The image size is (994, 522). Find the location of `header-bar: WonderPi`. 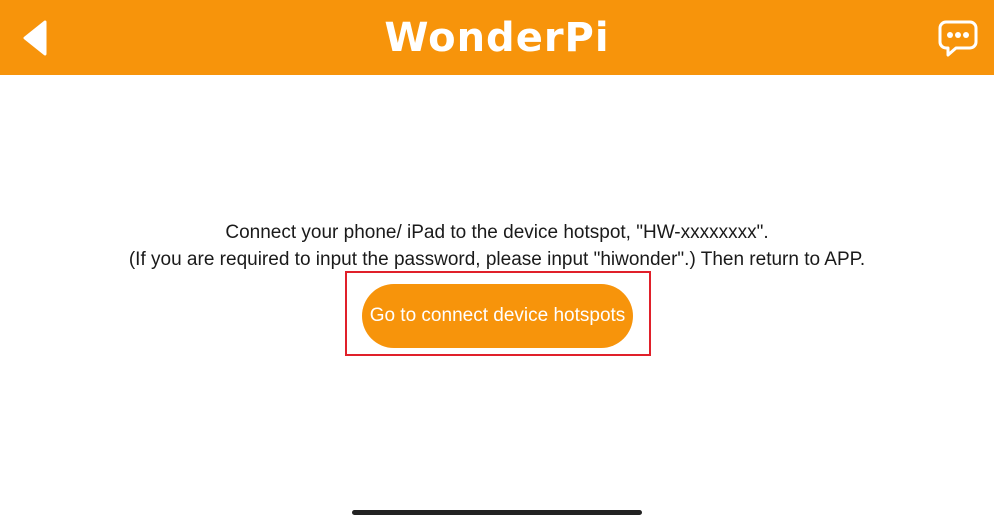

header-bar: WonderPi is located at coordinates (497, 37).